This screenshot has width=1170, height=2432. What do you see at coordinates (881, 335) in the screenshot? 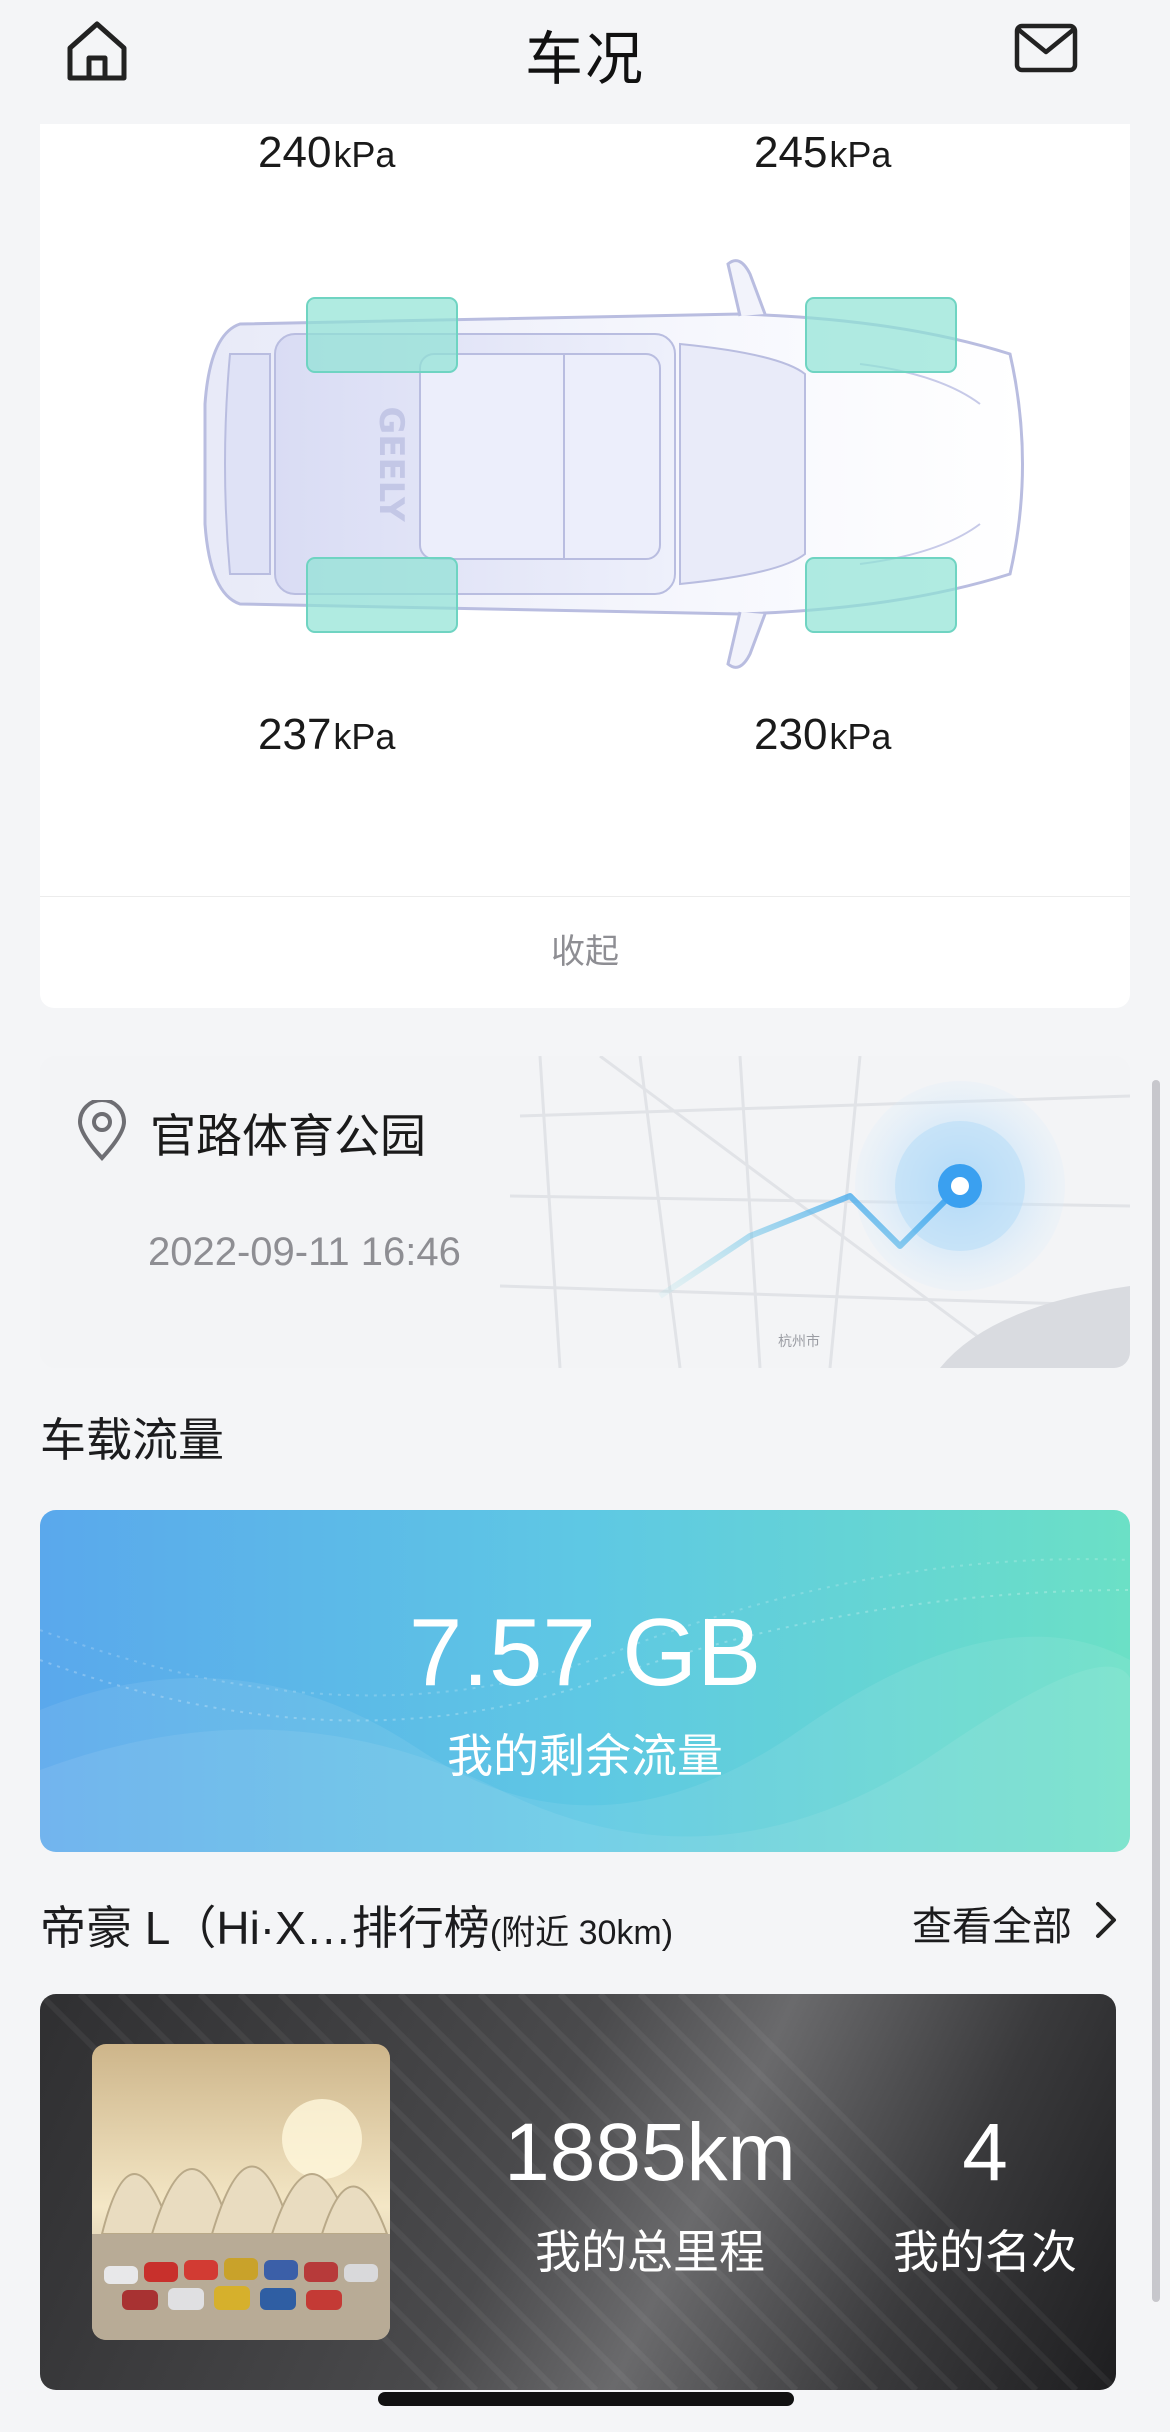
I see `tire-front-right-marker` at bounding box center [881, 335].